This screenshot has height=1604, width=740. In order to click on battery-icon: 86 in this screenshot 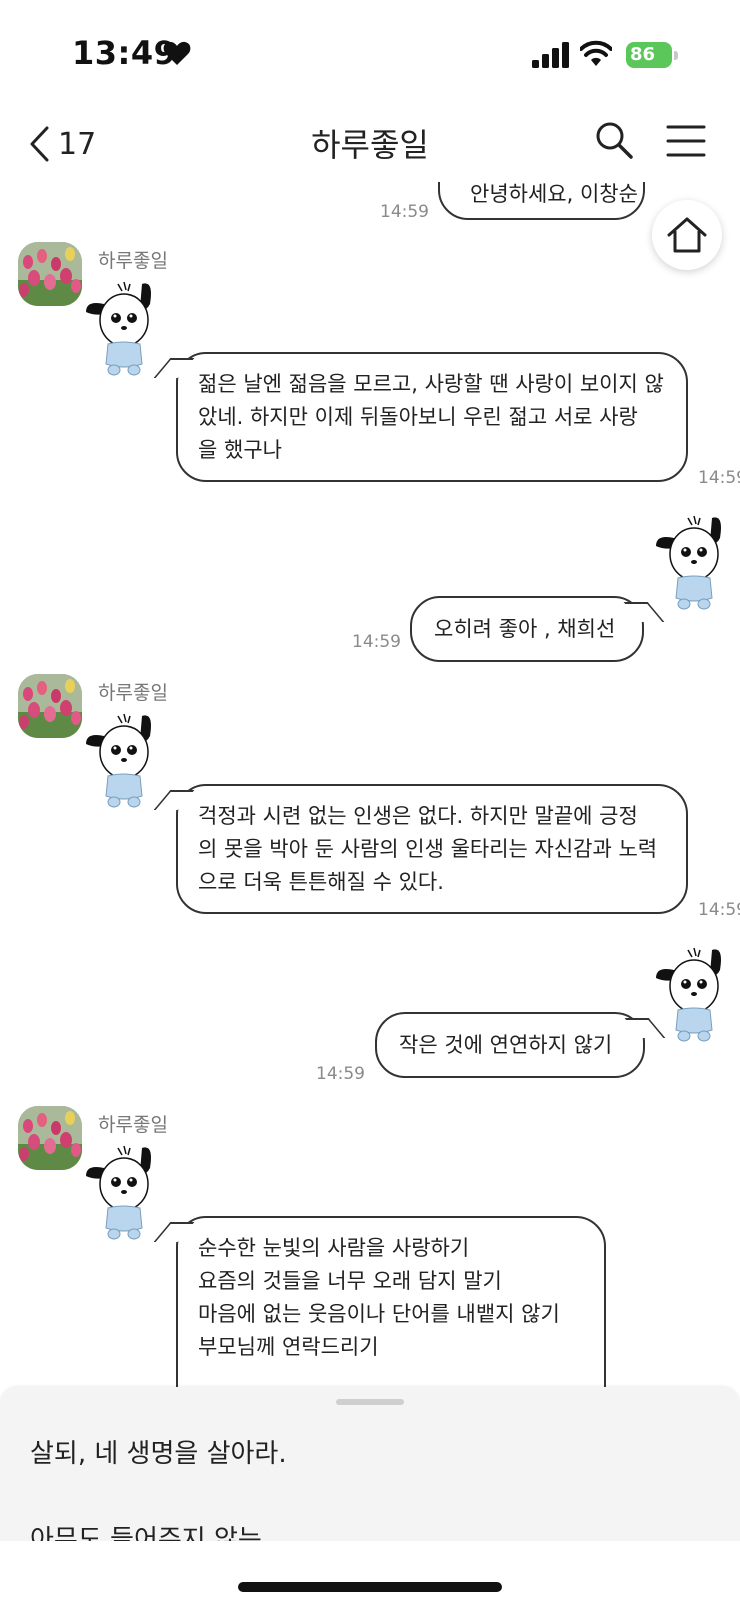, I will do `click(652, 55)`.